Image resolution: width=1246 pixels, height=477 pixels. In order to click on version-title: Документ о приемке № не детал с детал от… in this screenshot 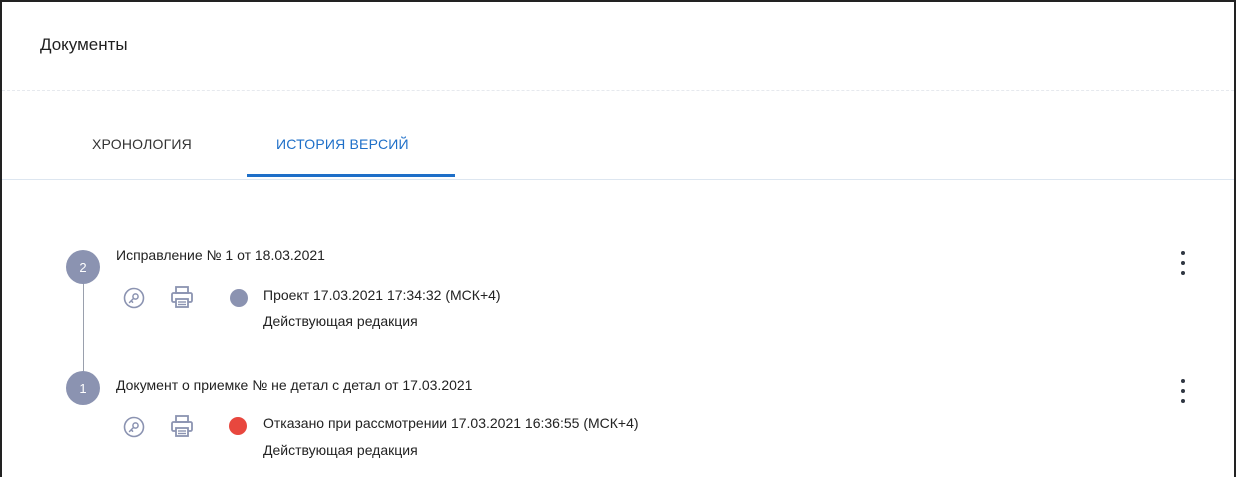, I will do `click(294, 385)`.